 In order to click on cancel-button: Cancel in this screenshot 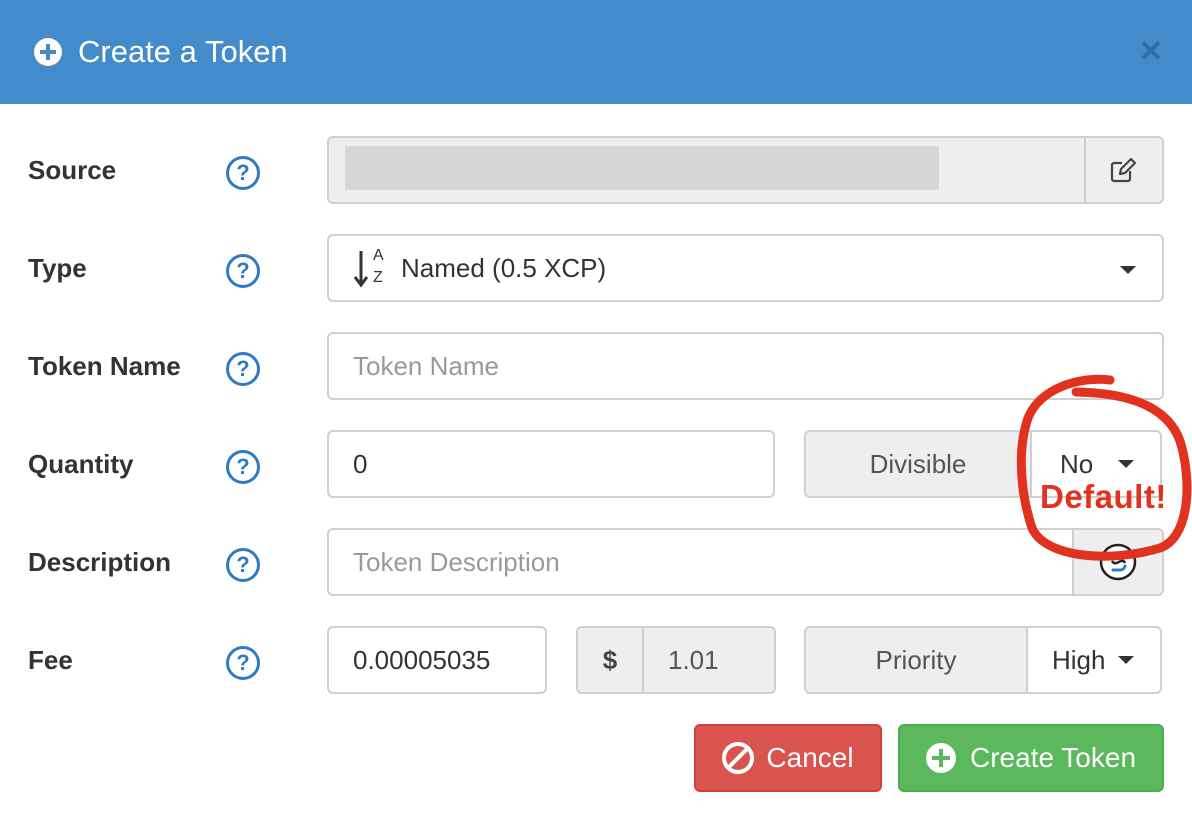, I will do `click(788, 758)`.